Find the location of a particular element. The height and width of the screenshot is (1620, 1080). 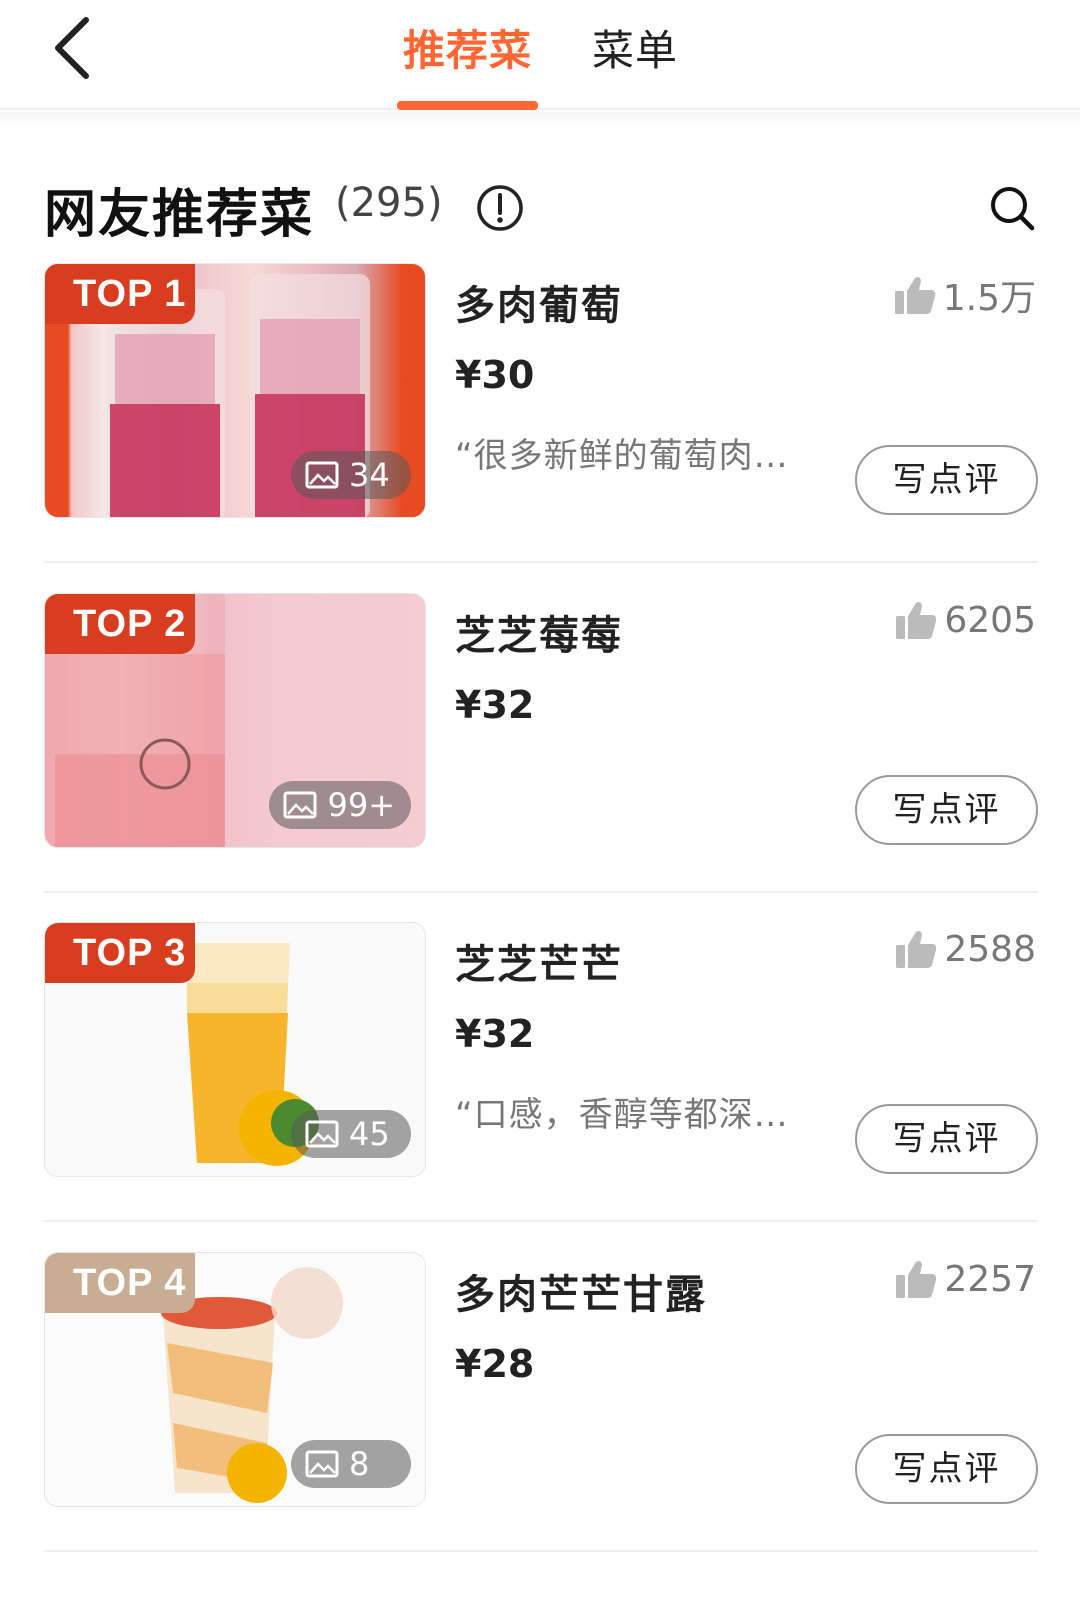

dish-price: ¥28 is located at coordinates (495, 1364).